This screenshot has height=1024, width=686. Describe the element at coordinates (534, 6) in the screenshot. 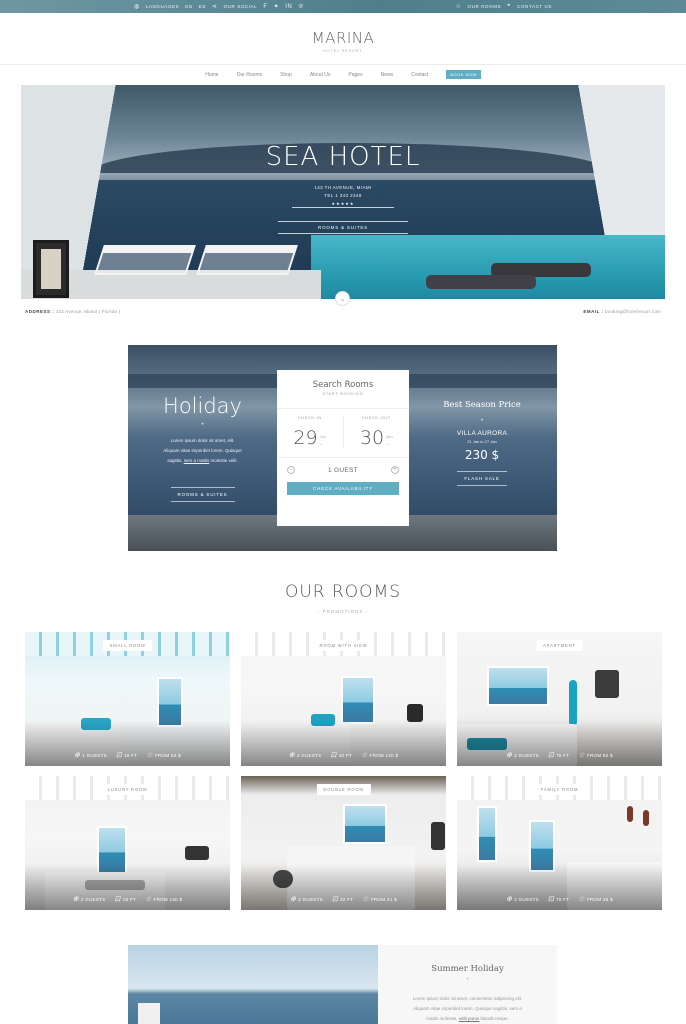

I see `contact-link: CONTACT US` at that location.